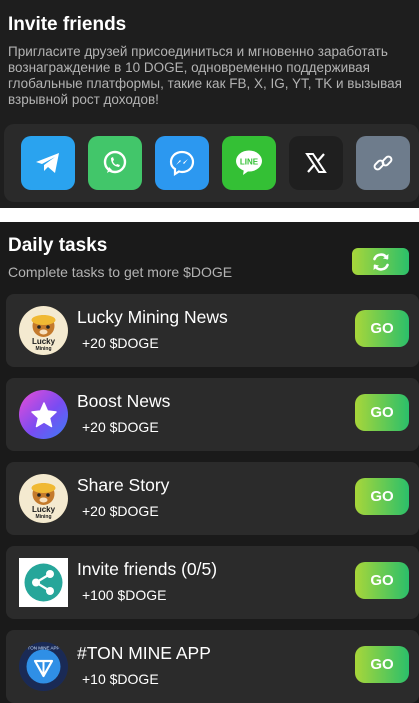 The width and height of the screenshot is (419, 703). What do you see at coordinates (120, 679) in the screenshot?
I see `task-reward: +10 $DOGE` at bounding box center [120, 679].